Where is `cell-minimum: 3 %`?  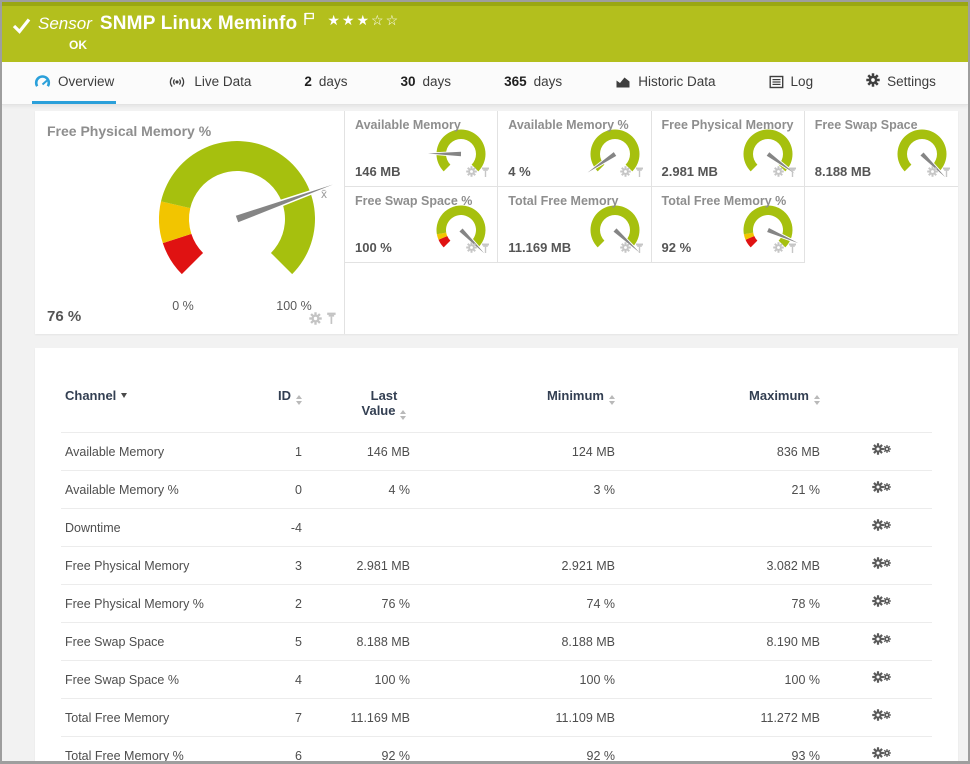 cell-minimum: 3 % is located at coordinates (516, 489).